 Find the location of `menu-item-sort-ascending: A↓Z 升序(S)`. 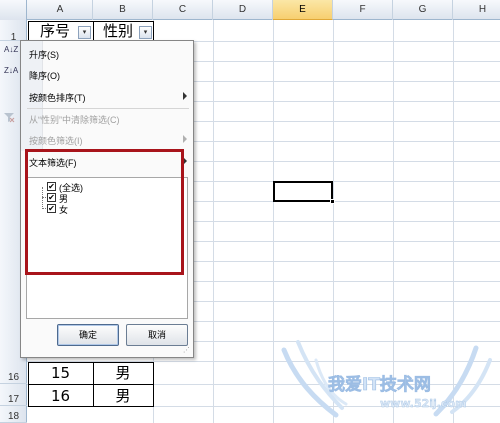

menu-item-sort-ascending: A↓Z 升序(S) is located at coordinates (98, 54).